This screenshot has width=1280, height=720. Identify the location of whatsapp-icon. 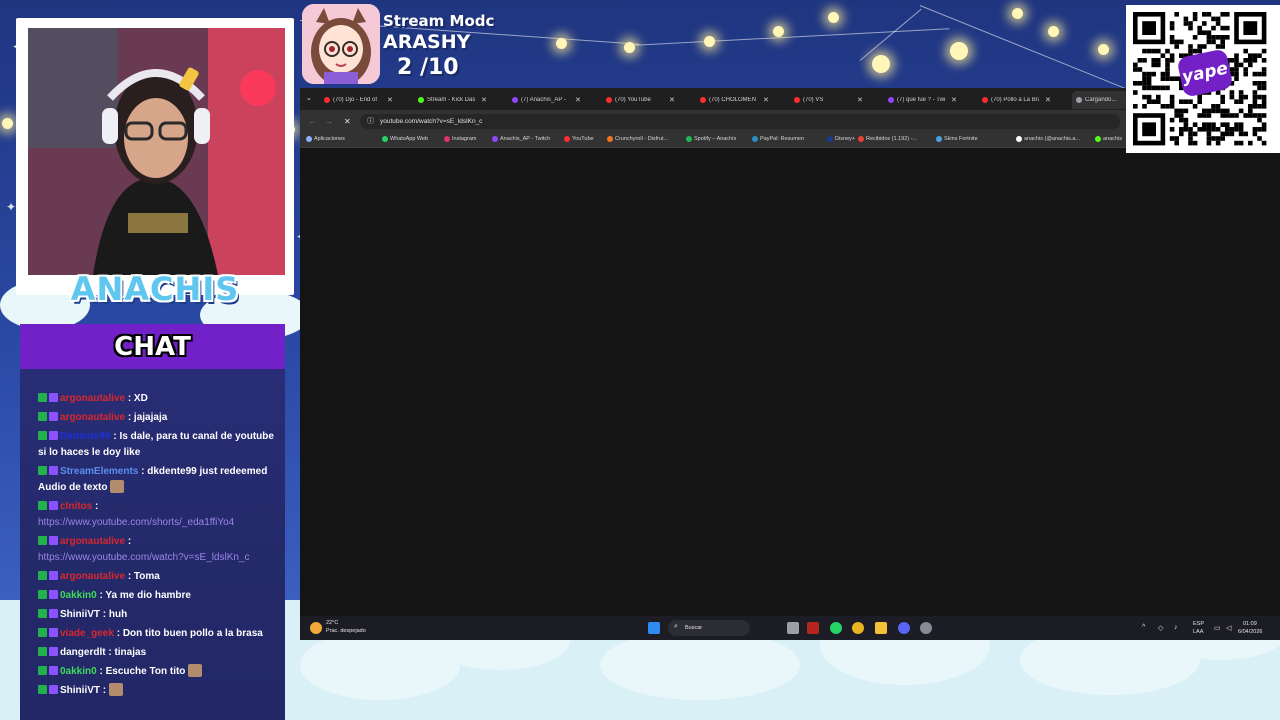
(836, 628).